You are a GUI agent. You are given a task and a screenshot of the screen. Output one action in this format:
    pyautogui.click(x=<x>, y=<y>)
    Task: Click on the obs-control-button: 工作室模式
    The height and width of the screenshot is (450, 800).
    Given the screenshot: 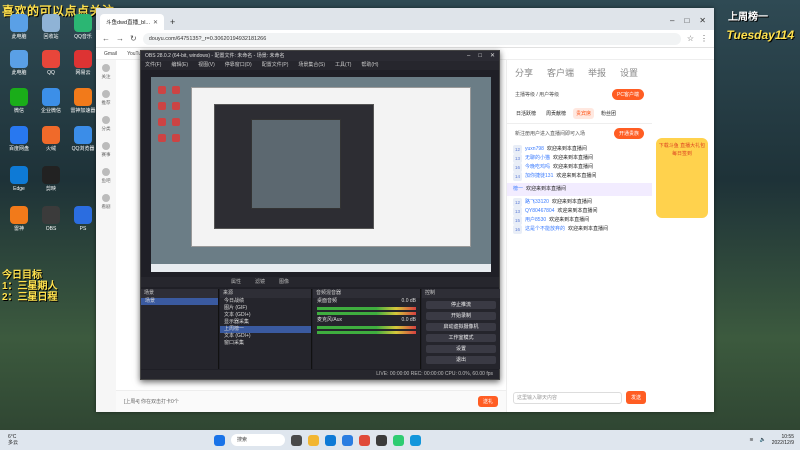 What is the action you would take?
    pyautogui.click(x=461, y=338)
    